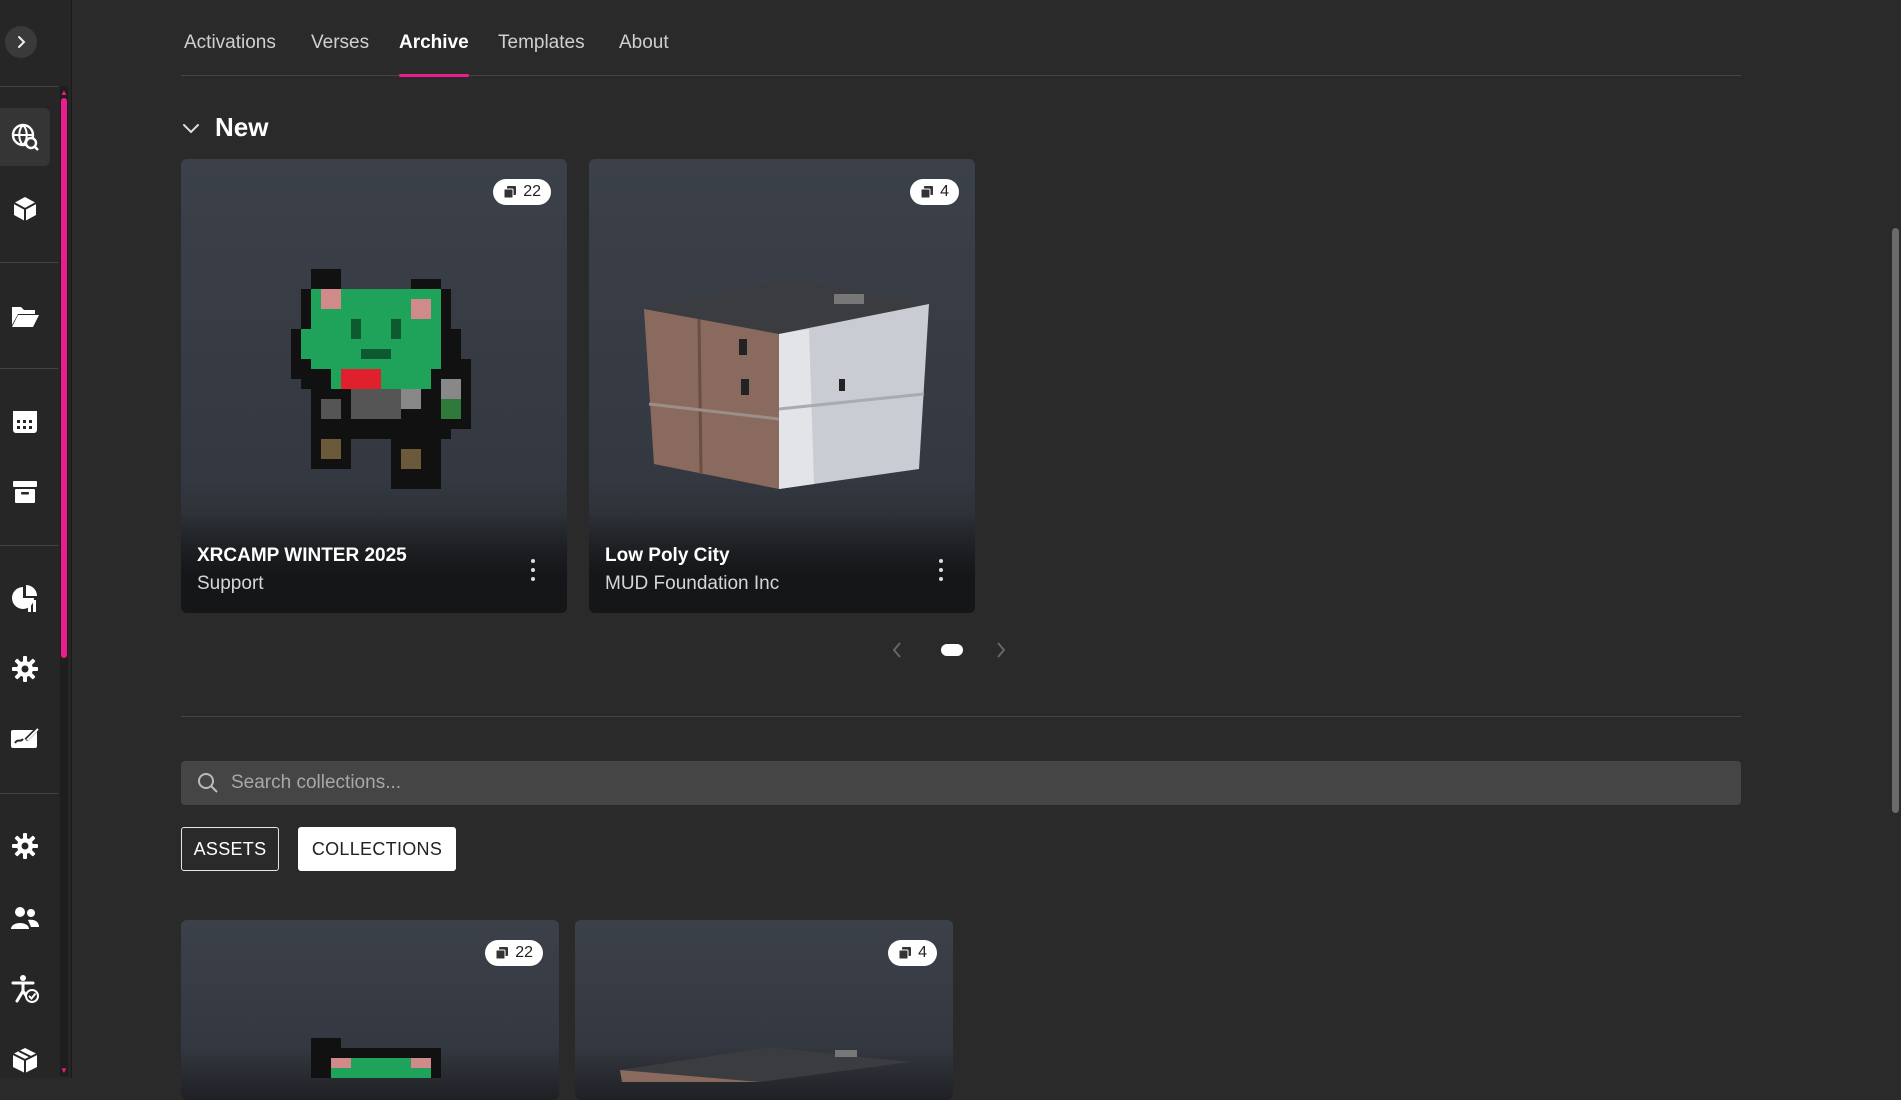 This screenshot has width=1901, height=1100. I want to click on sidebar-item-analytics, so click(25, 599).